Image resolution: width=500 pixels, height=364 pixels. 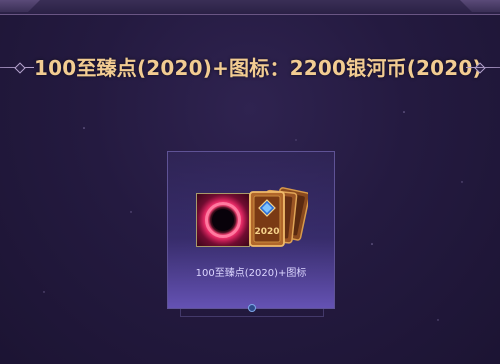 What do you see at coordinates (258, 68) in the screenshot?
I see `reward-title: 100至臻点(2020)+图标：2200银河币(2020)` at bounding box center [258, 68].